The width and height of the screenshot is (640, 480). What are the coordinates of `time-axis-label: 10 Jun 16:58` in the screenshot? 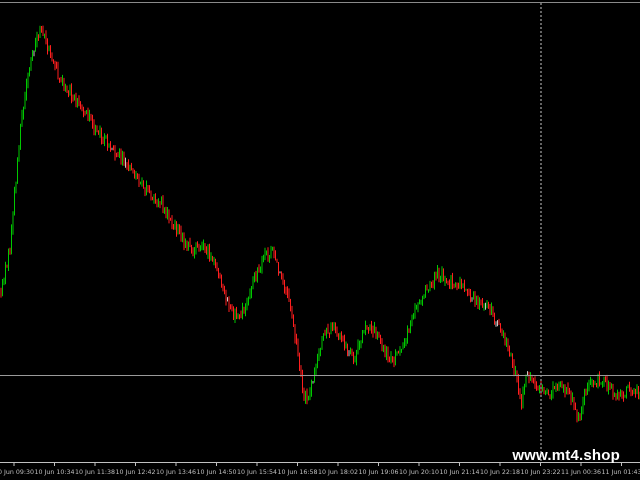 It's located at (297, 472).